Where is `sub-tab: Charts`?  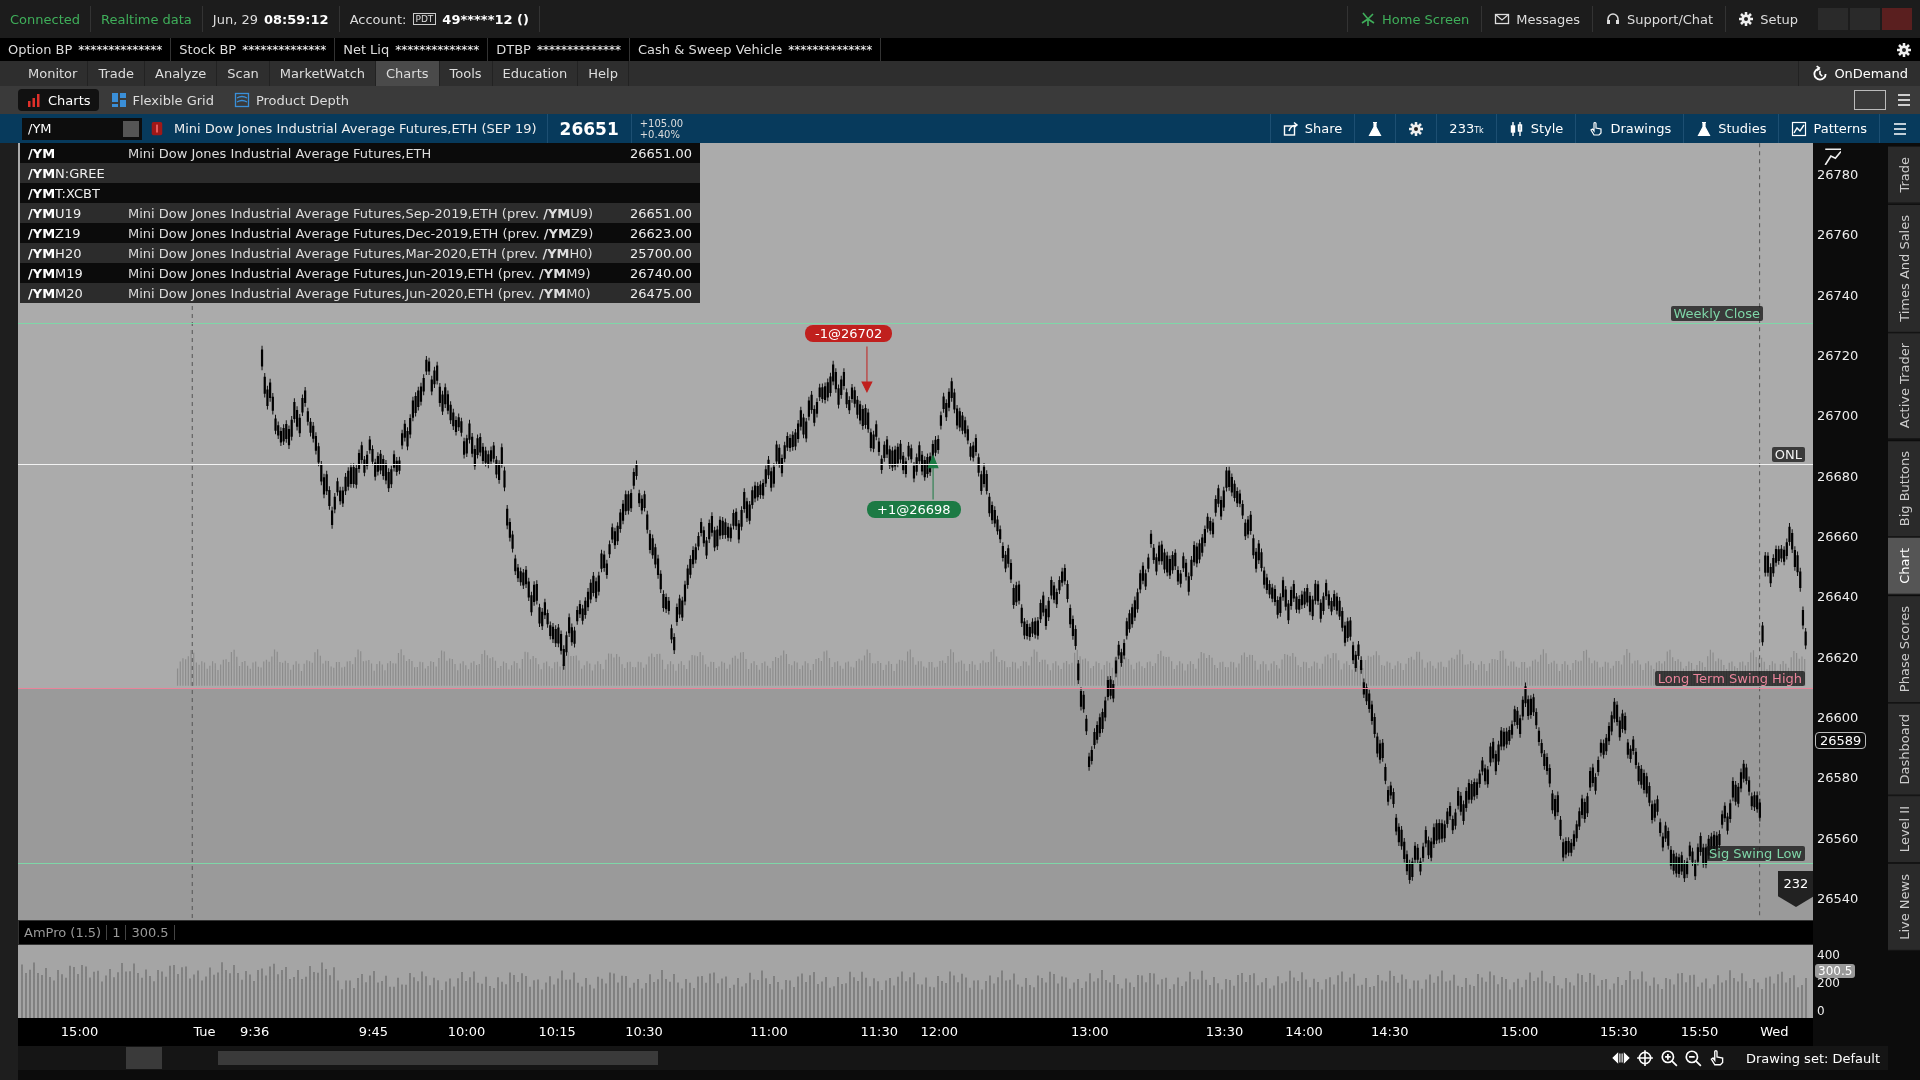
sub-tab: Charts is located at coordinates (58, 100).